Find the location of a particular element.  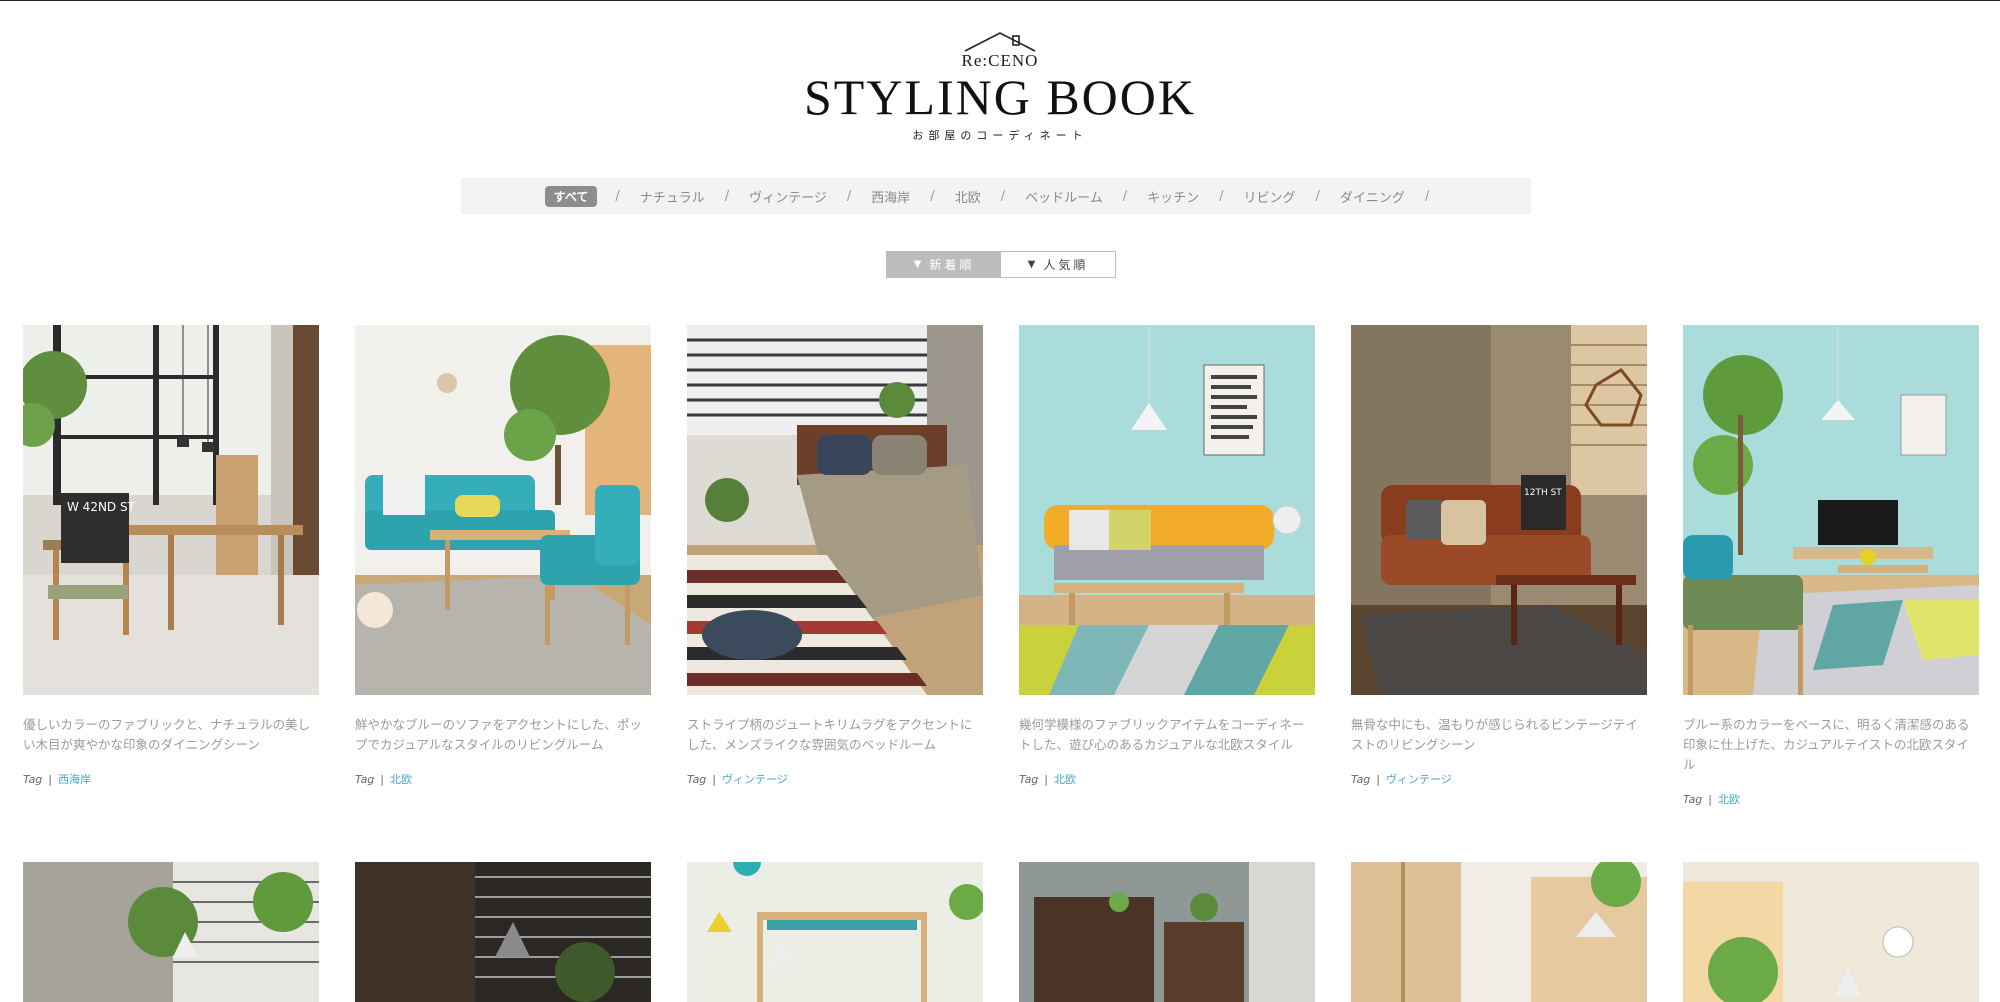

card-photo: 12TH ST is located at coordinates (1499, 510).